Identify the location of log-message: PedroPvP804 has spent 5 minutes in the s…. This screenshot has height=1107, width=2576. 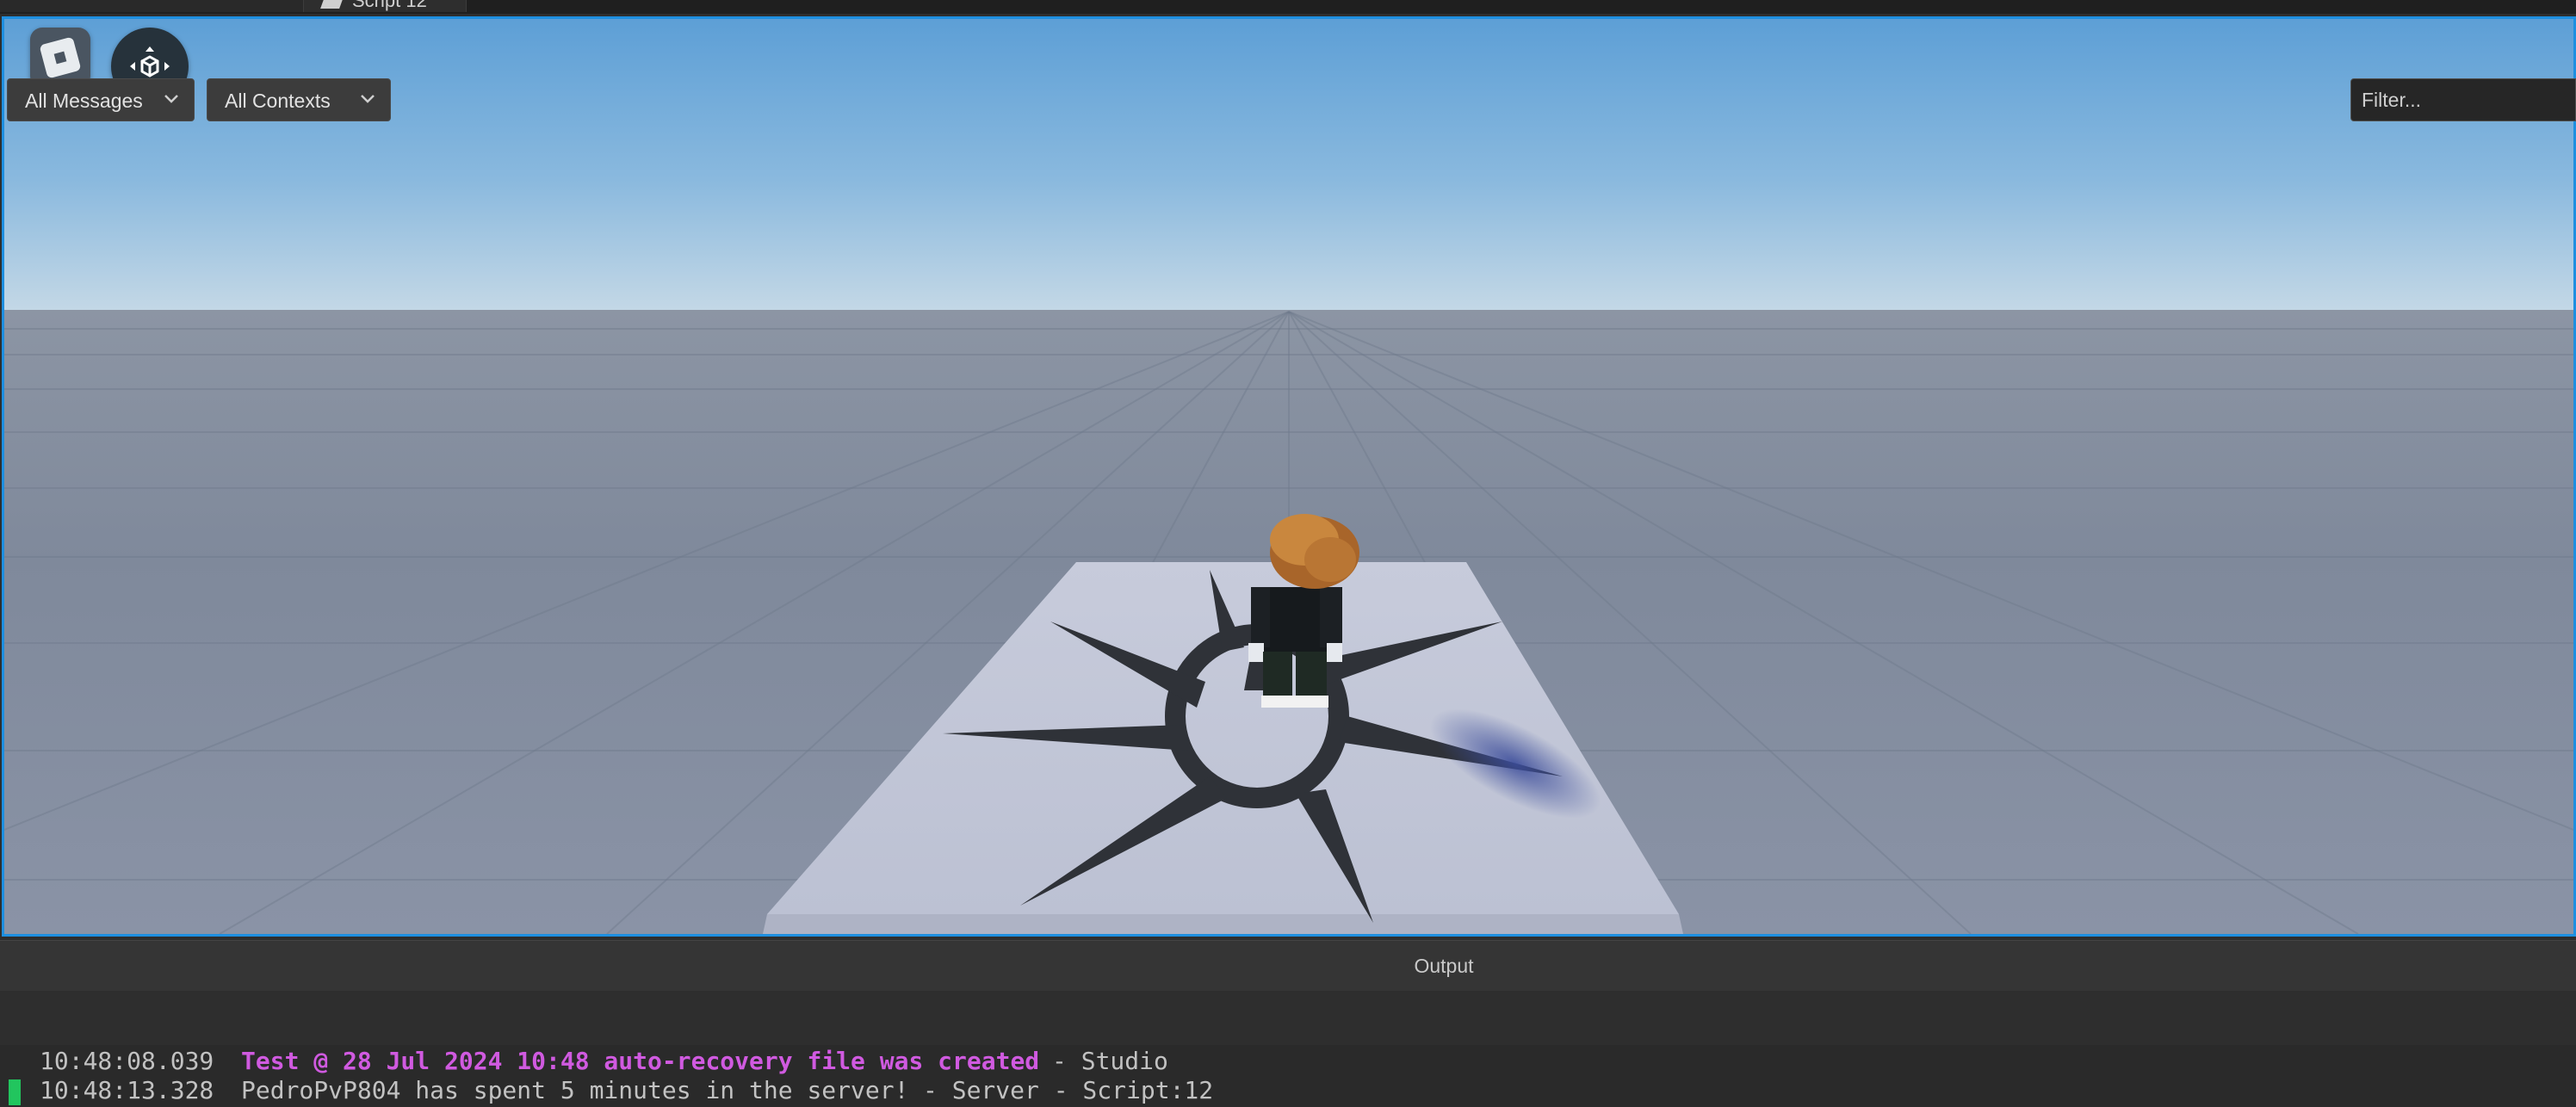
(575, 1090).